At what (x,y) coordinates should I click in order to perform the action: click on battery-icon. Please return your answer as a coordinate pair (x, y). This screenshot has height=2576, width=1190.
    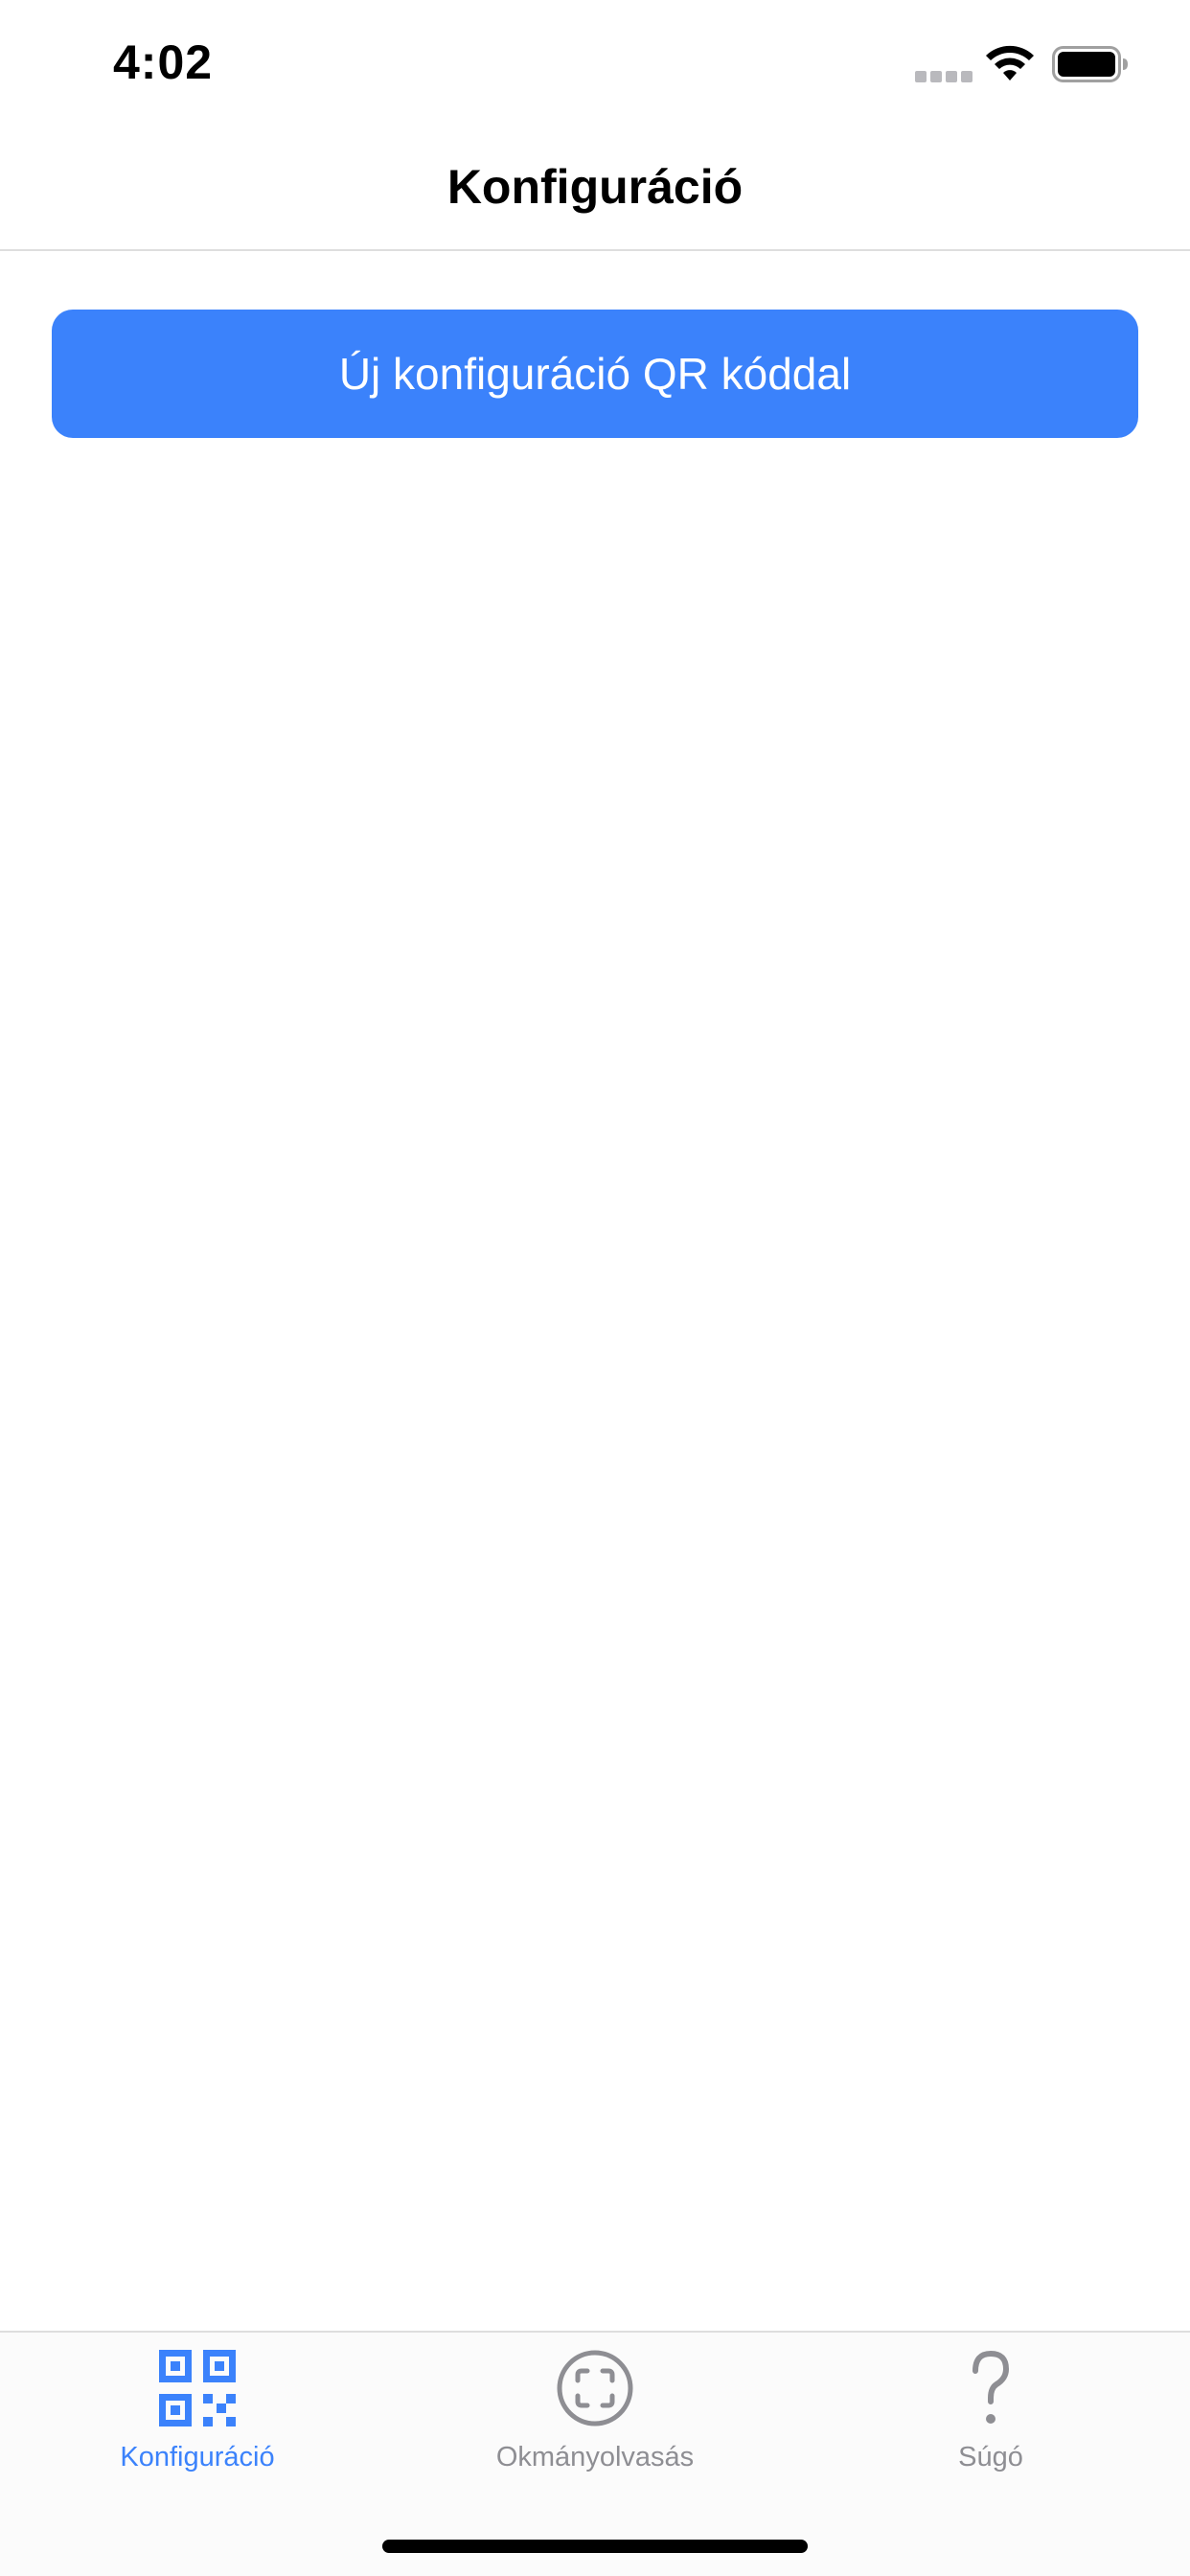
    Looking at the image, I should click on (1090, 64).